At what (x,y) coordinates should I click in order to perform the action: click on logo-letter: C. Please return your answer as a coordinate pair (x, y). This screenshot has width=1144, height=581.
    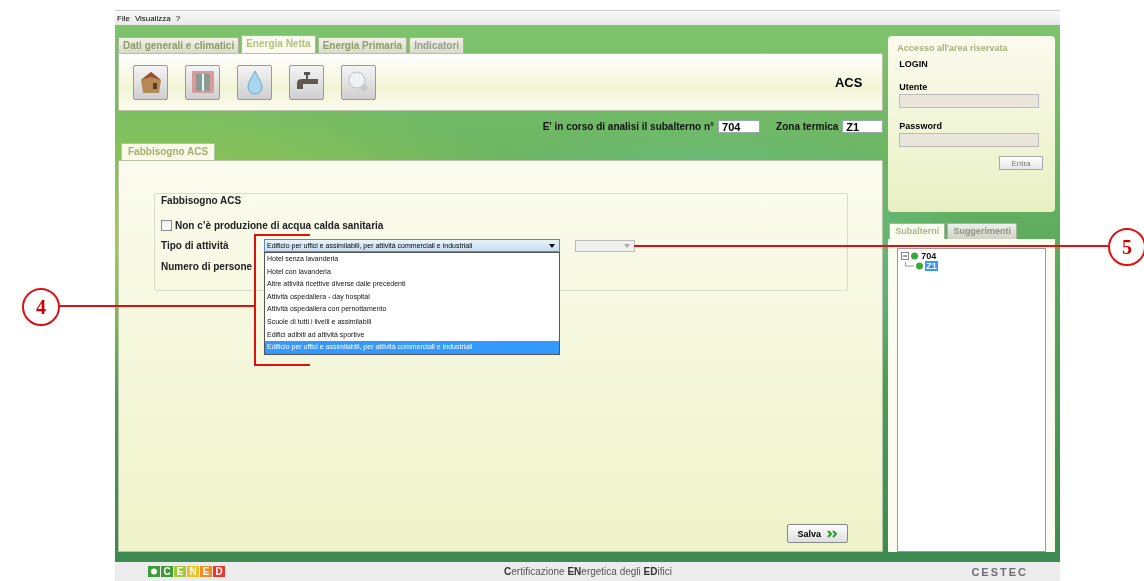
    Looking at the image, I should click on (167, 571).